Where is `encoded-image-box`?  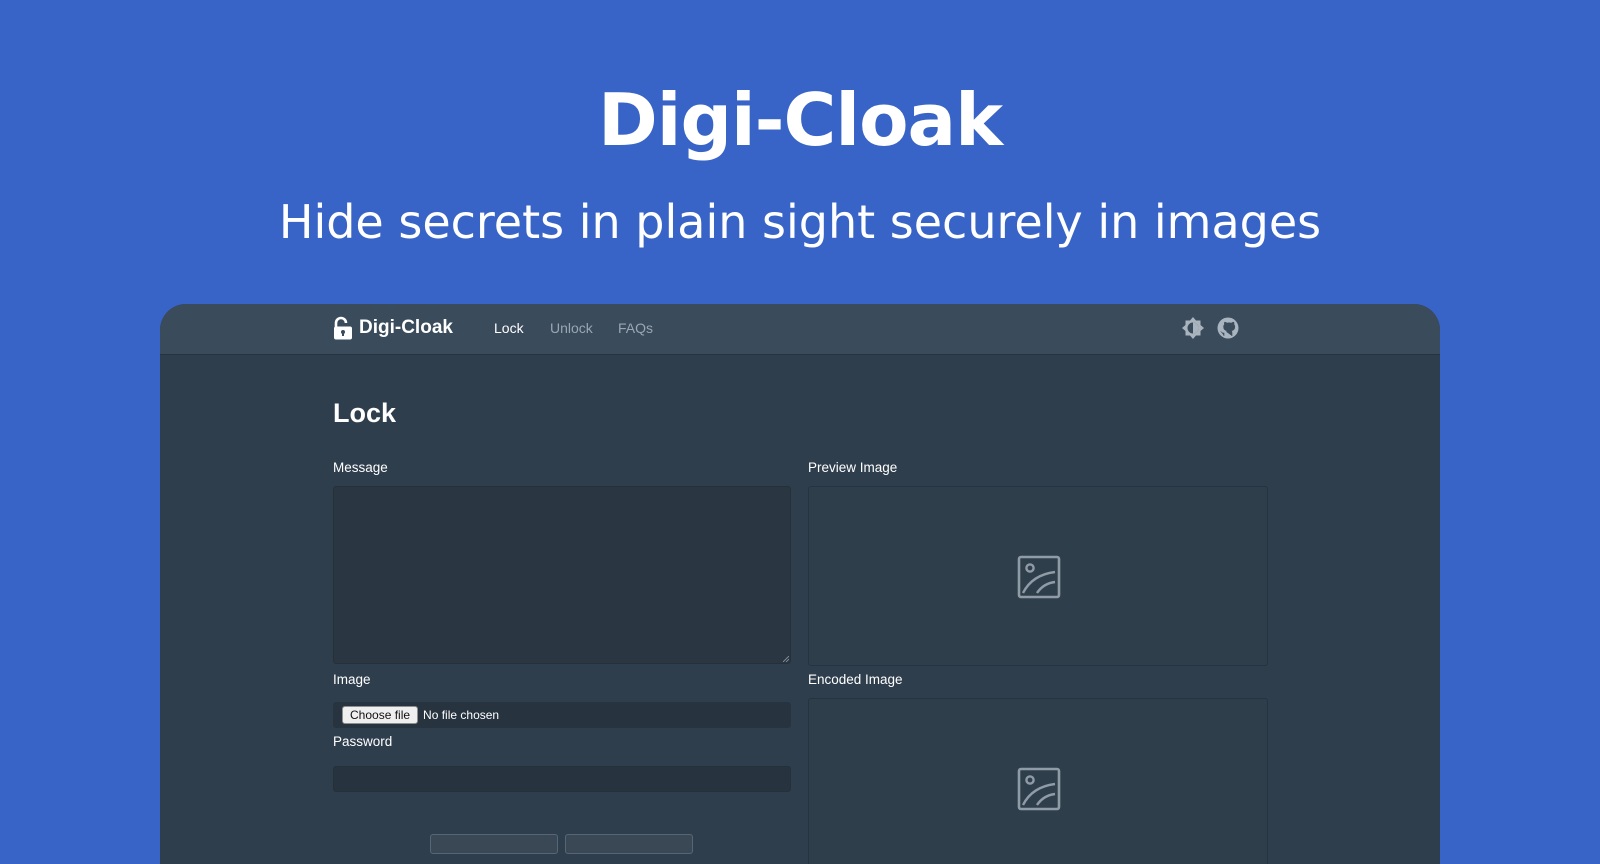
encoded-image-box is located at coordinates (1038, 781).